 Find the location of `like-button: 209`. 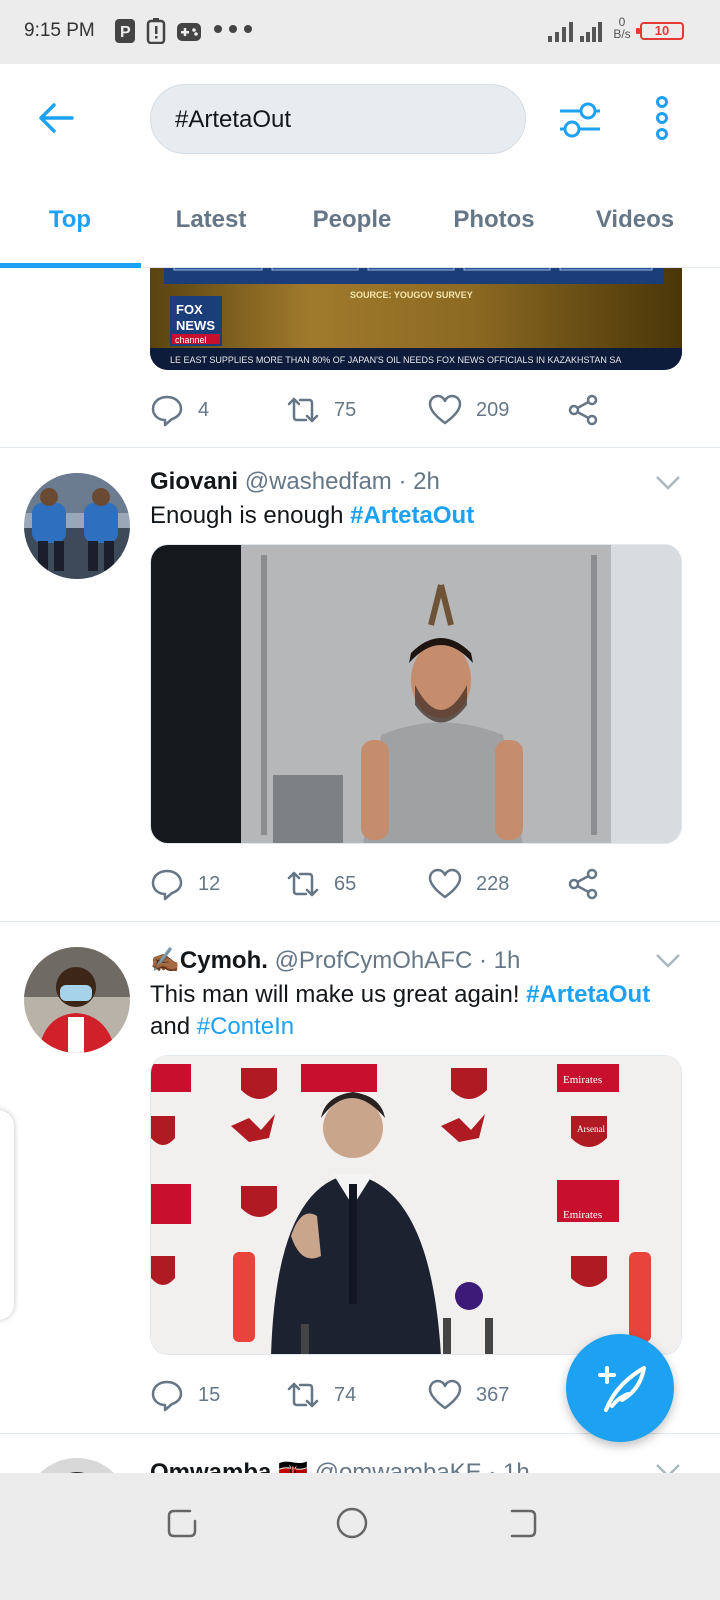

like-button: 209 is located at coordinates (468, 410).